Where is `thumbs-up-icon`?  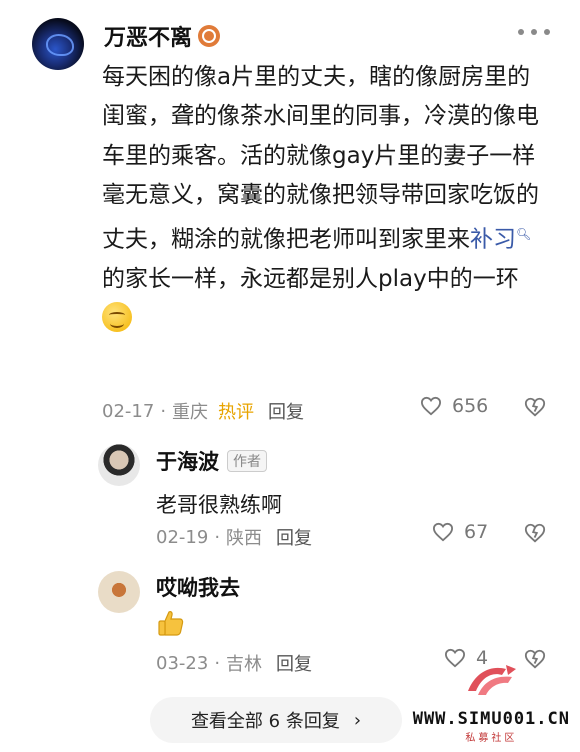
thumbs-up-icon is located at coordinates (171, 623).